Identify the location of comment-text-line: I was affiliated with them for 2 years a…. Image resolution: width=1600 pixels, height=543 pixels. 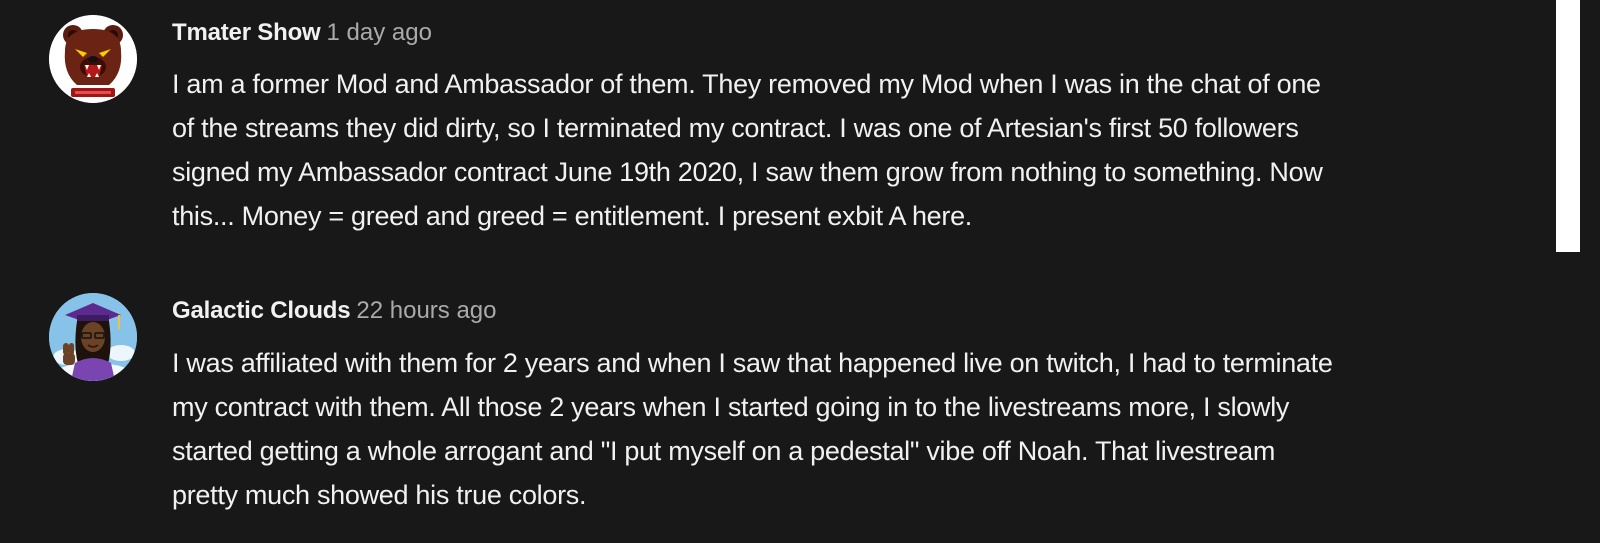
(752, 363).